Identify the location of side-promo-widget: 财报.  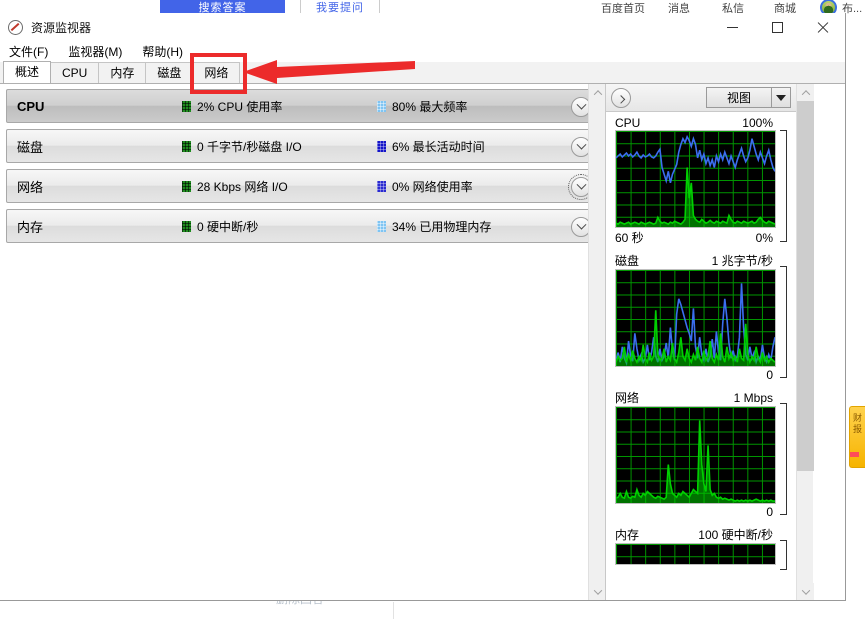
(857, 437).